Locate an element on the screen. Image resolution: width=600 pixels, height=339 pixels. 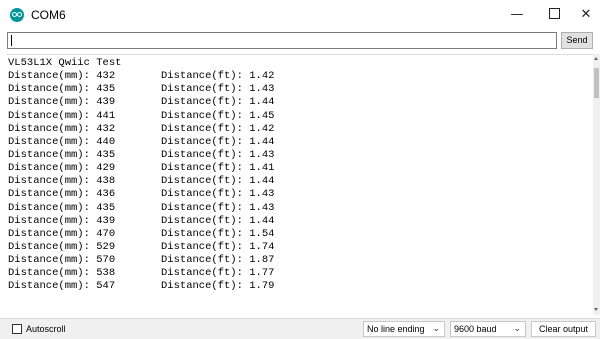
maximize-icon is located at coordinates (554, 13).